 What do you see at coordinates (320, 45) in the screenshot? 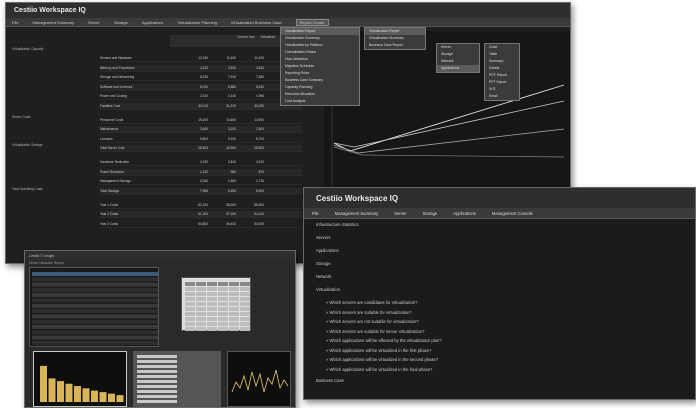
I see `menu-item: Virtualization by Platform` at bounding box center [320, 45].